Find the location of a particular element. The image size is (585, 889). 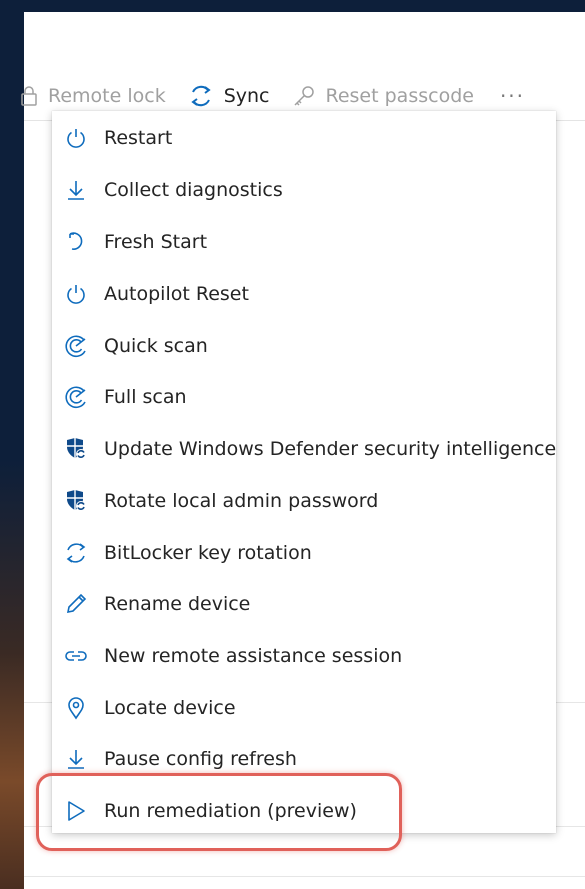

menu-item-run-remediation: Run remediation (preview) is located at coordinates (304, 811).